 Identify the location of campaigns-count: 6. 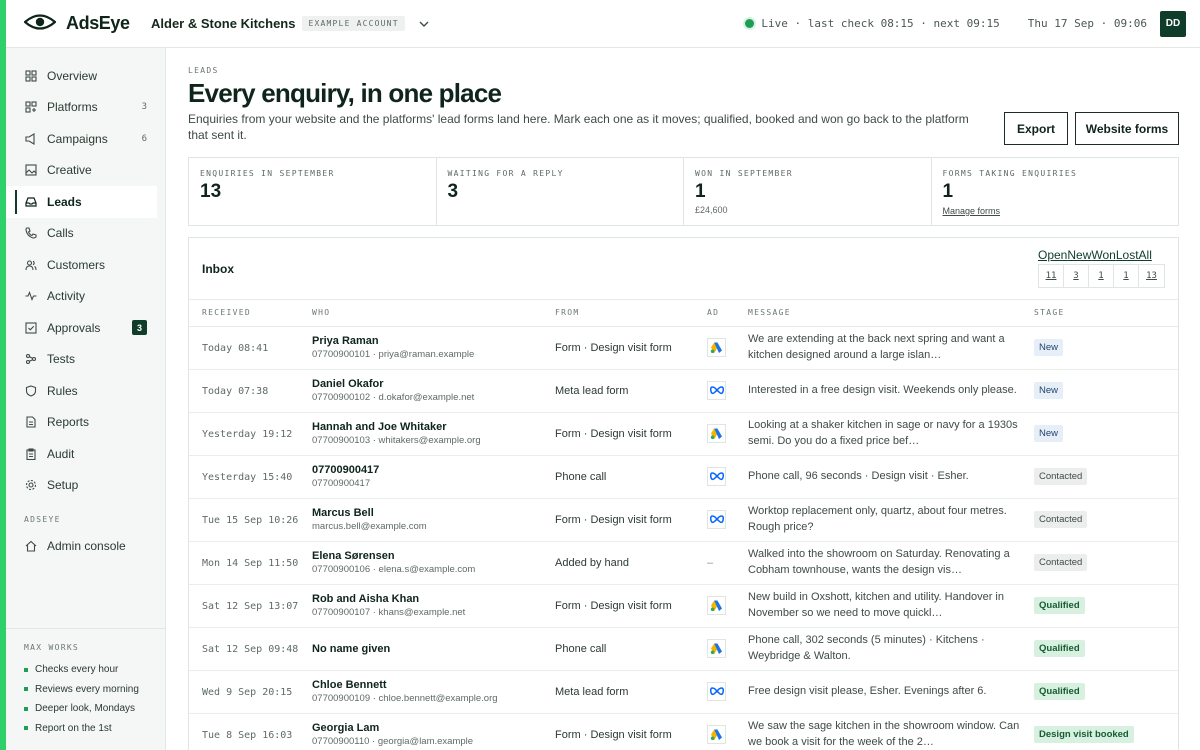
(144, 138).